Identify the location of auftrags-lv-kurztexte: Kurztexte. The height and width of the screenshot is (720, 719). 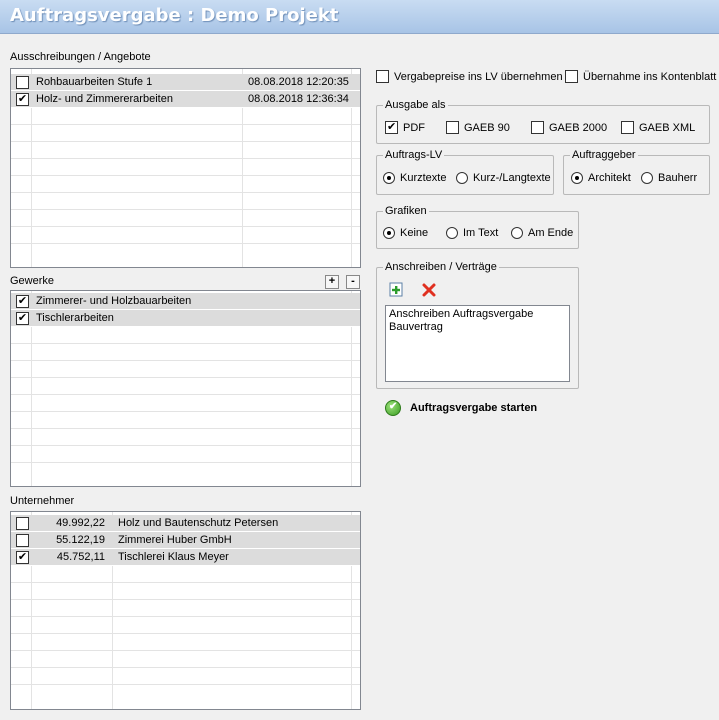
(414, 178).